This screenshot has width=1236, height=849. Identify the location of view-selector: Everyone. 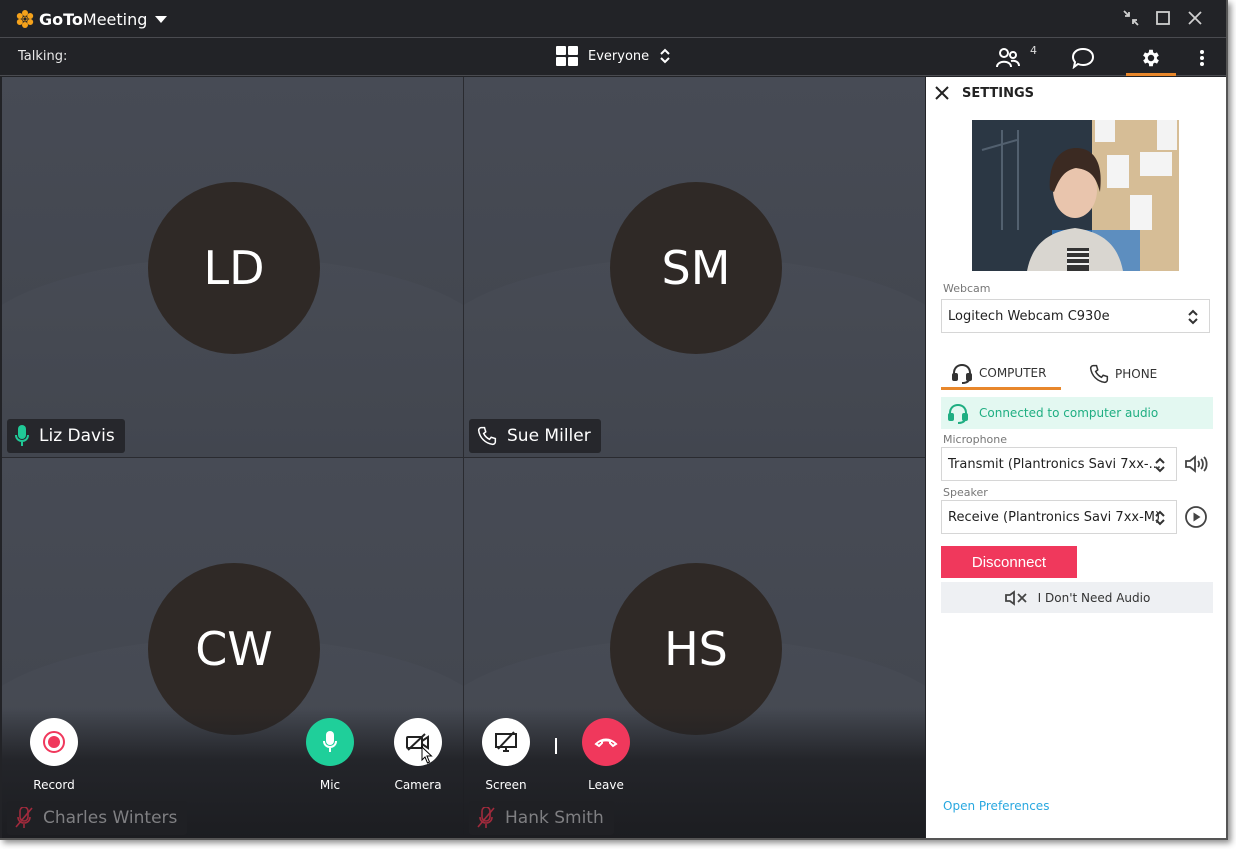
(613, 56).